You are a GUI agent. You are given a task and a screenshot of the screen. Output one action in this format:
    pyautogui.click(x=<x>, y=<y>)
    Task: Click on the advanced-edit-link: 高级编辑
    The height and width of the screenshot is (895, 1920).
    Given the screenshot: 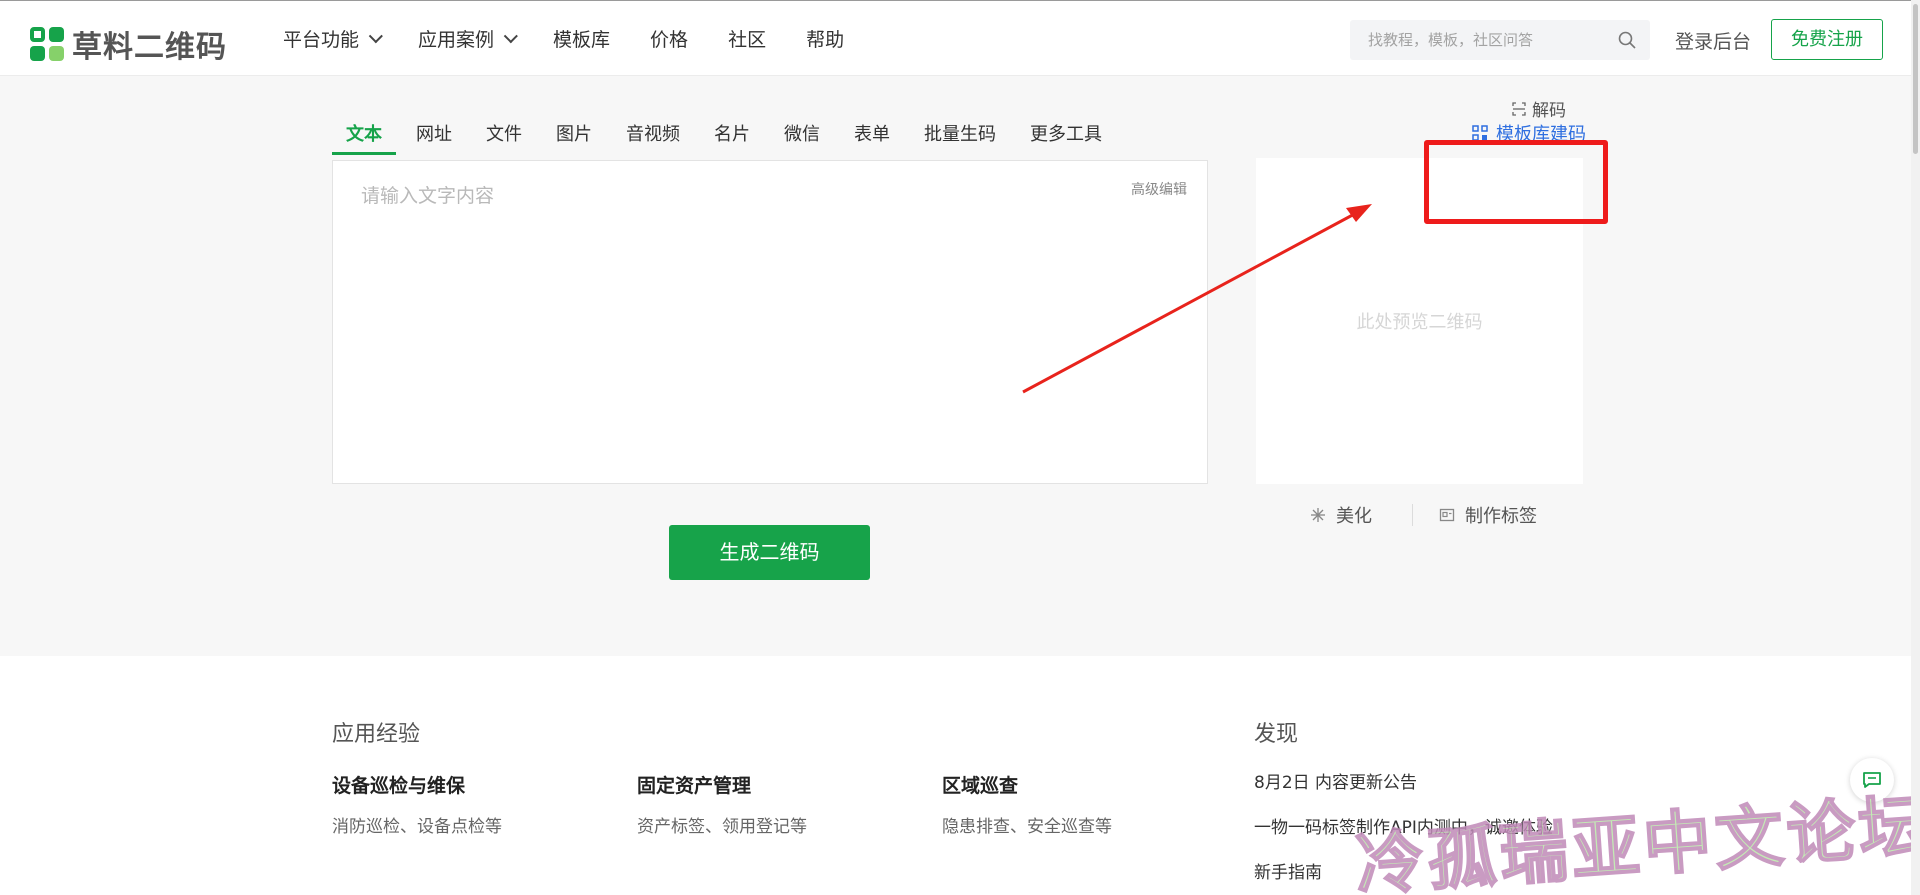 What is the action you would take?
    pyautogui.click(x=1159, y=189)
    